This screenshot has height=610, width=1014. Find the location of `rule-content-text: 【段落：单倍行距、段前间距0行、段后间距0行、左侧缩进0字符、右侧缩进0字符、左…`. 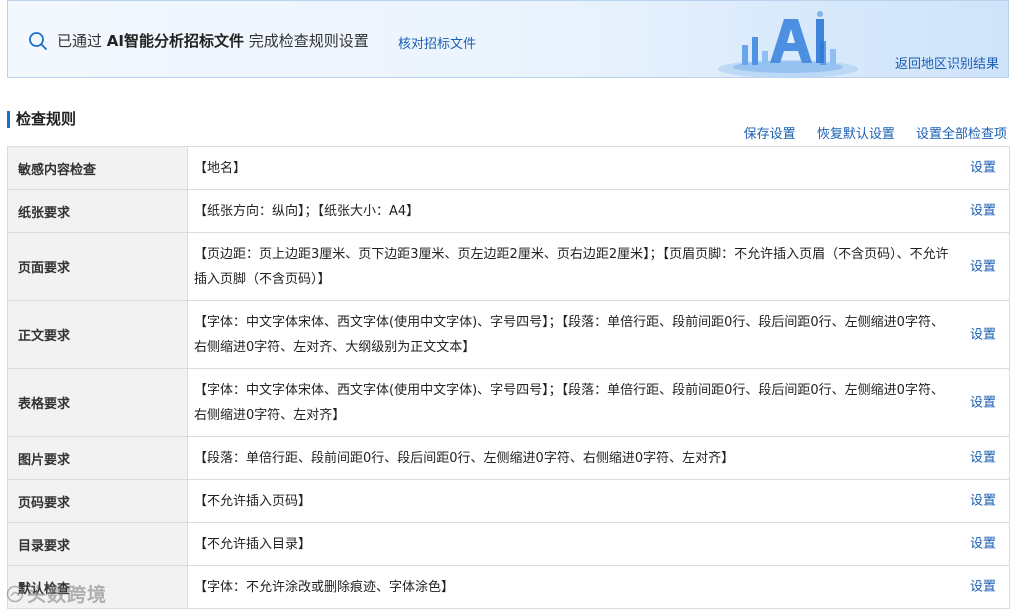

rule-content-text: 【段落：单倍行距、段前间距0行、段后间距0行、左侧缩进0字符、右侧缩进0字符、左… is located at coordinates (464, 458).